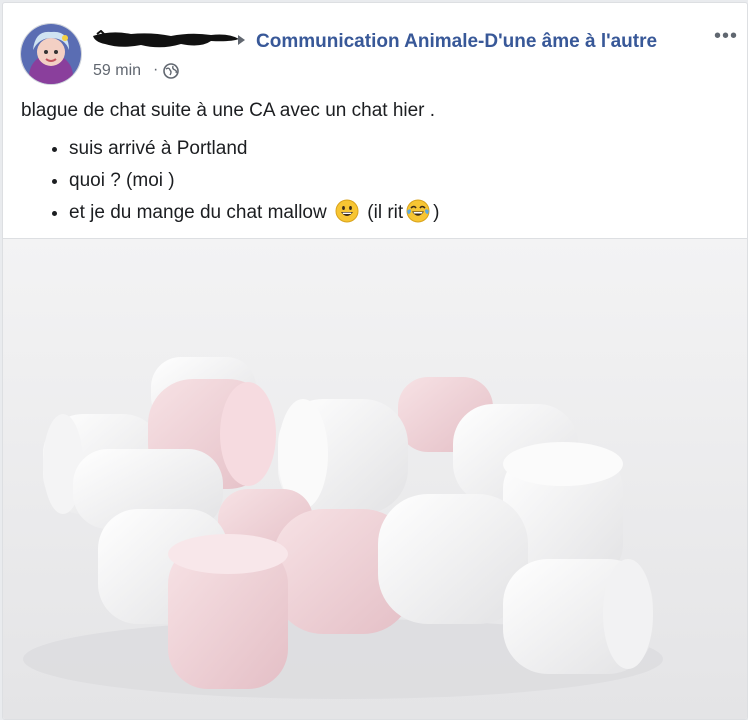 The image size is (748, 720). What do you see at coordinates (418, 216) in the screenshot?
I see `tears-of-joy-icon` at bounding box center [418, 216].